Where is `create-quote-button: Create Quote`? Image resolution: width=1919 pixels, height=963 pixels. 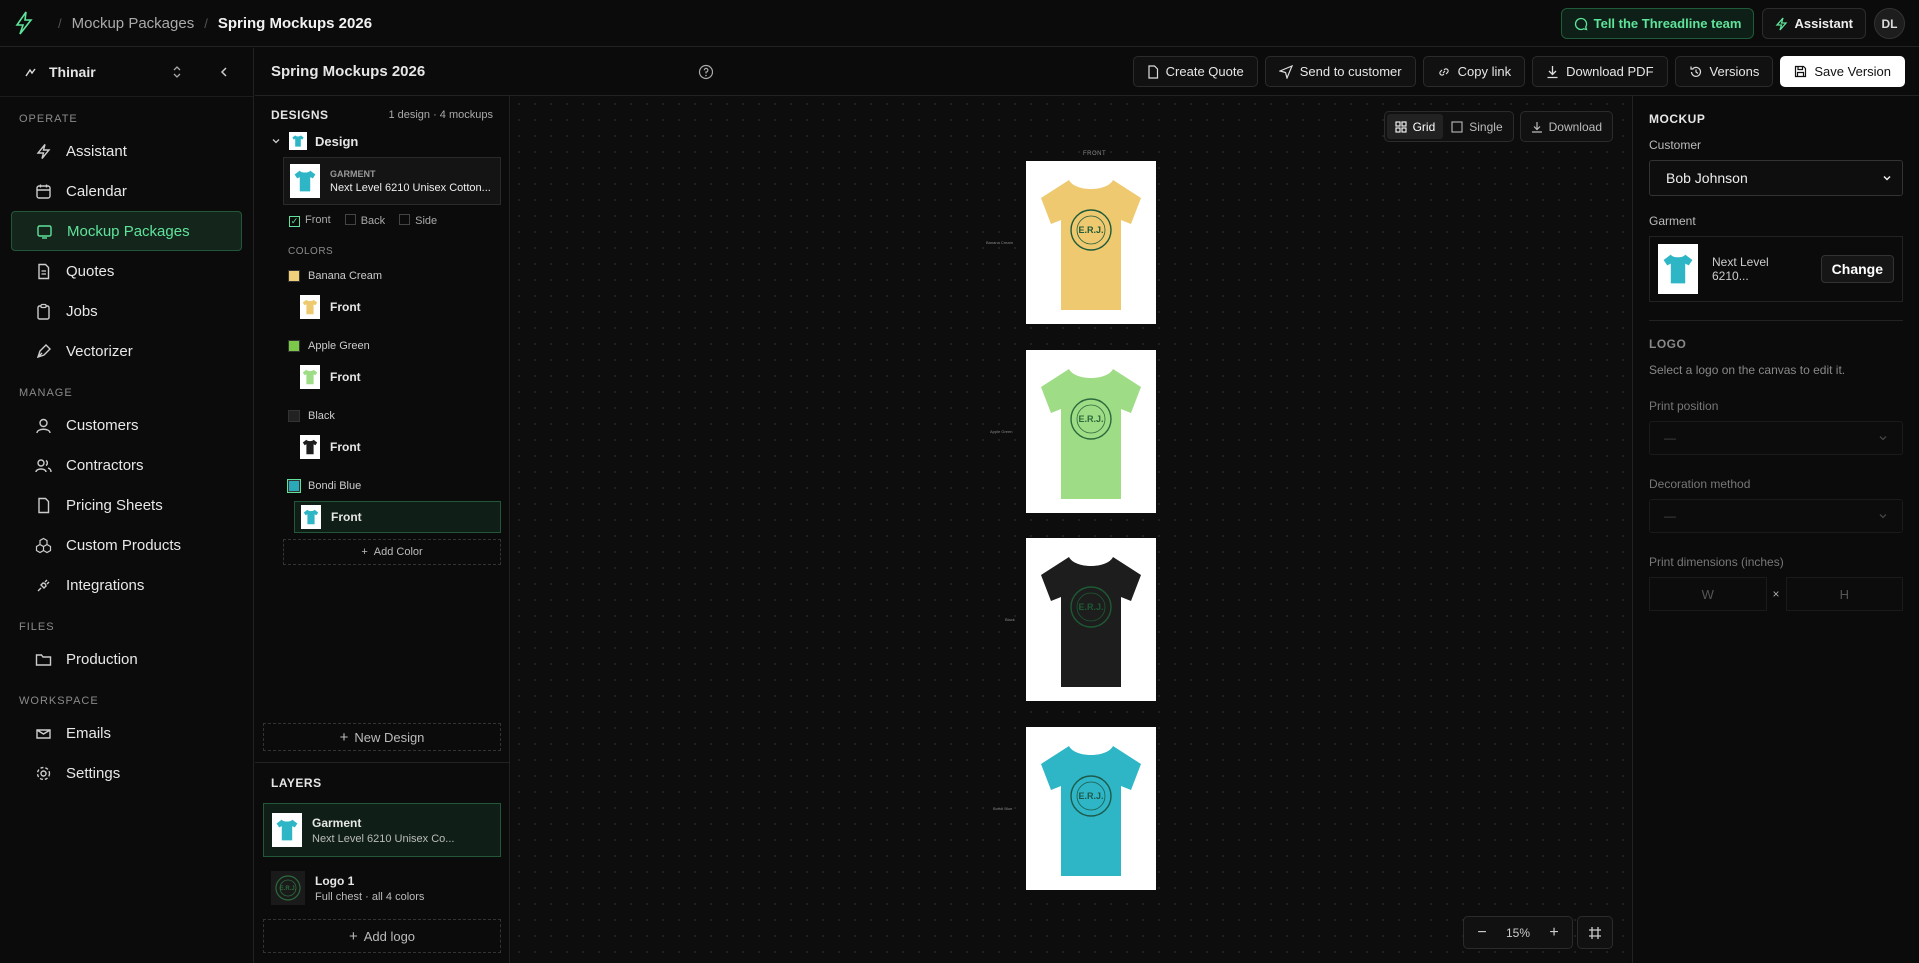
create-quote-button: Create Quote is located at coordinates (1195, 71).